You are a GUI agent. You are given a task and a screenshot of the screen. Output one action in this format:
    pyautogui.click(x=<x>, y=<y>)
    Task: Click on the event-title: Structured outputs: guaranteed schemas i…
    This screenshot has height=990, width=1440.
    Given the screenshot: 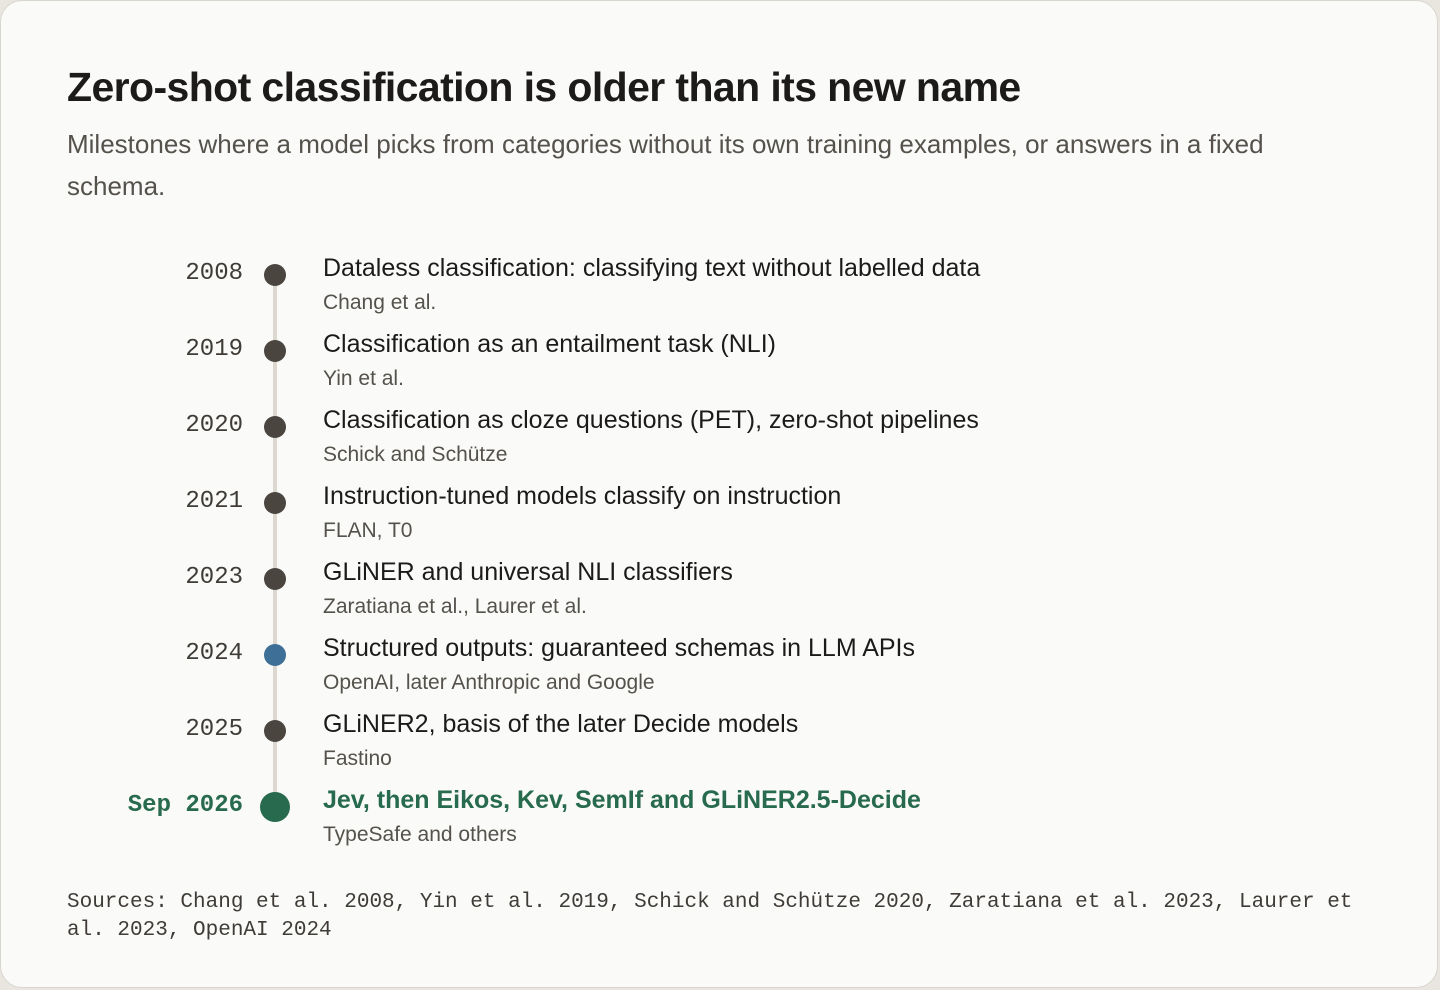 What is the action you would take?
    pyautogui.click(x=619, y=648)
    